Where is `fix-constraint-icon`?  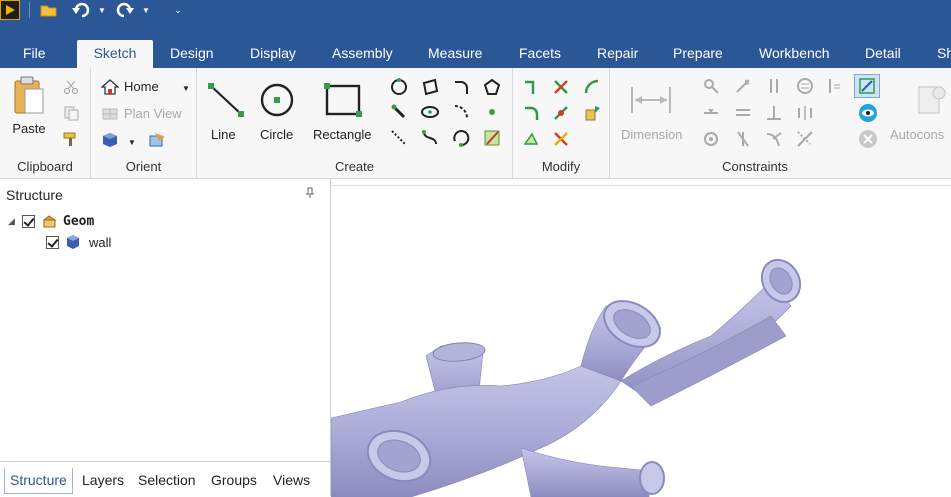 fix-constraint-icon is located at coordinates (711, 86).